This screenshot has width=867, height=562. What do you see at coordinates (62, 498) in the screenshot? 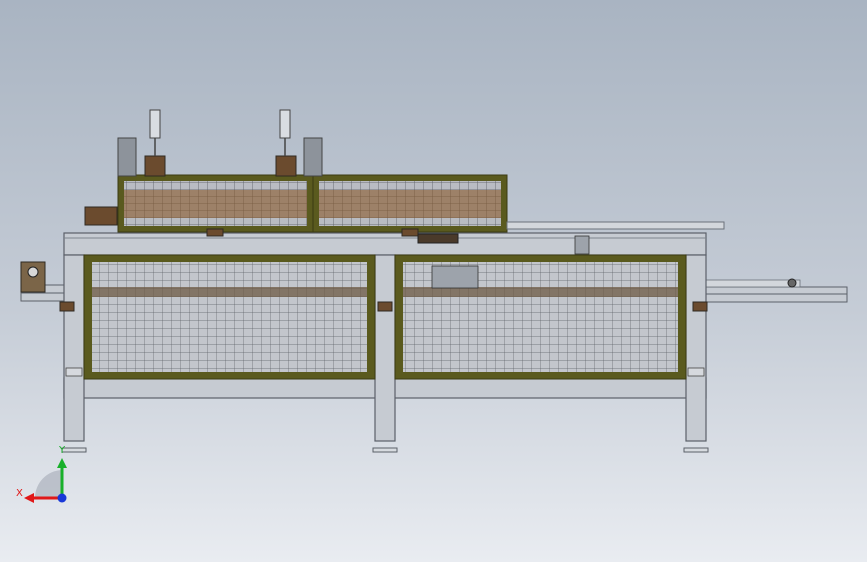
I see `z-axis-origin-icon` at bounding box center [62, 498].